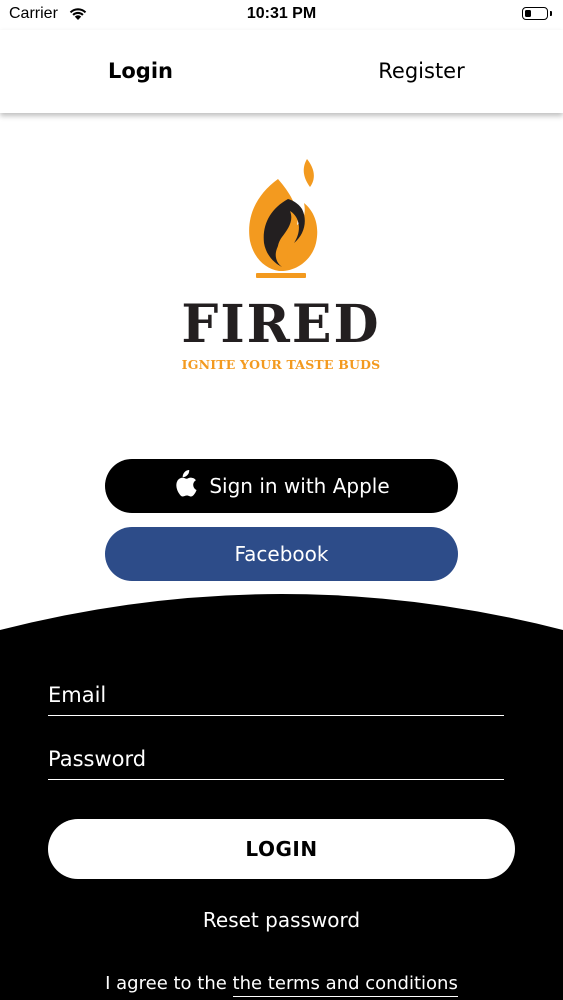 The image size is (563, 1000). What do you see at coordinates (345, 985) in the screenshot?
I see `terms-link: the terms and conditions` at bounding box center [345, 985].